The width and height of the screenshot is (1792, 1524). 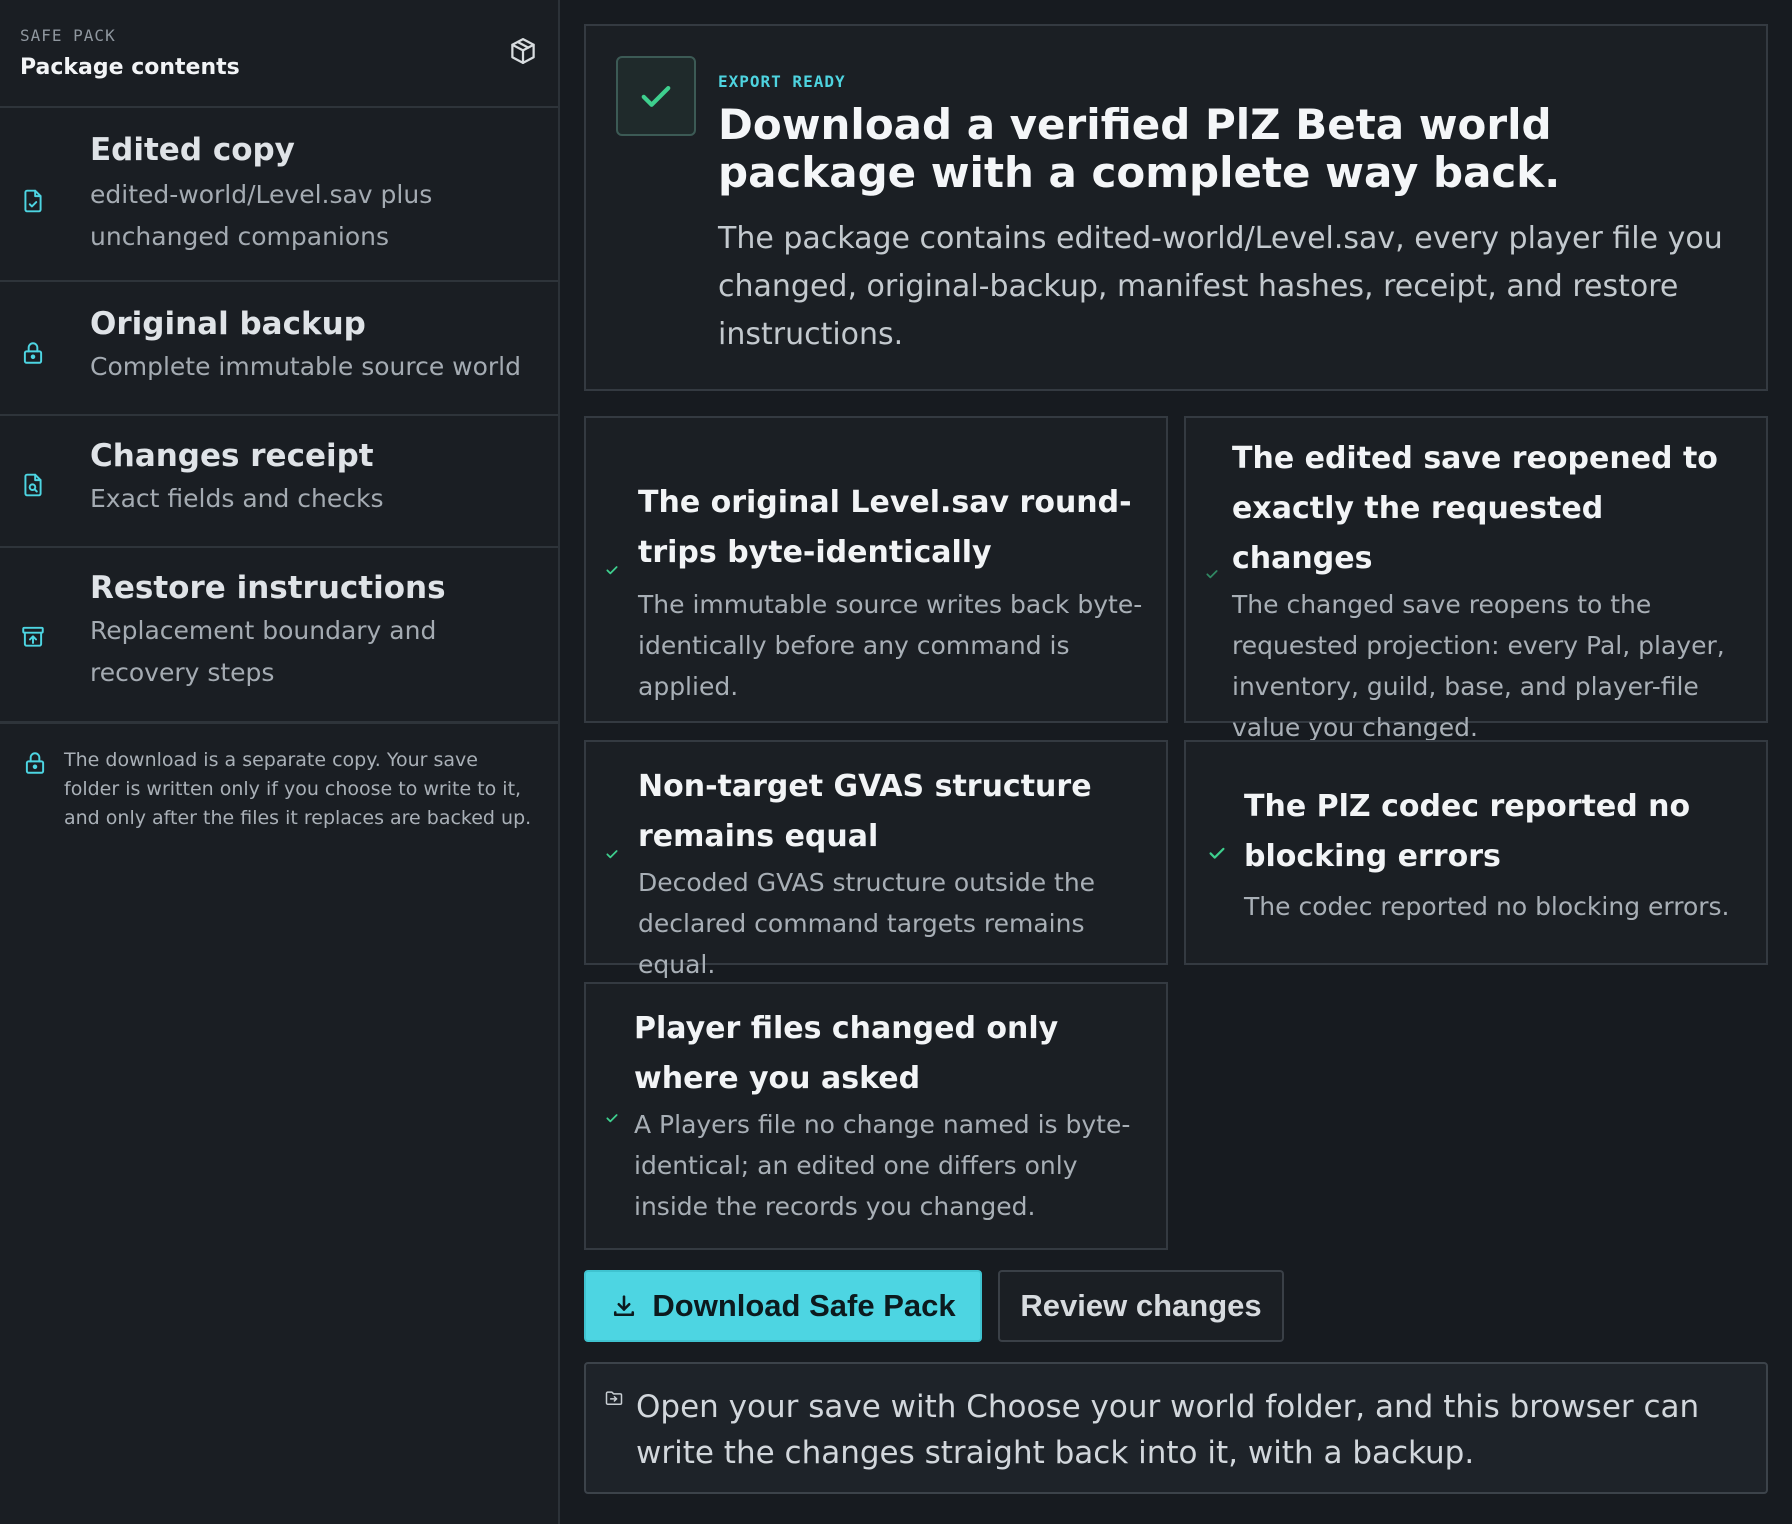 I want to click on content-item-title: Edited copy, so click(x=192, y=150).